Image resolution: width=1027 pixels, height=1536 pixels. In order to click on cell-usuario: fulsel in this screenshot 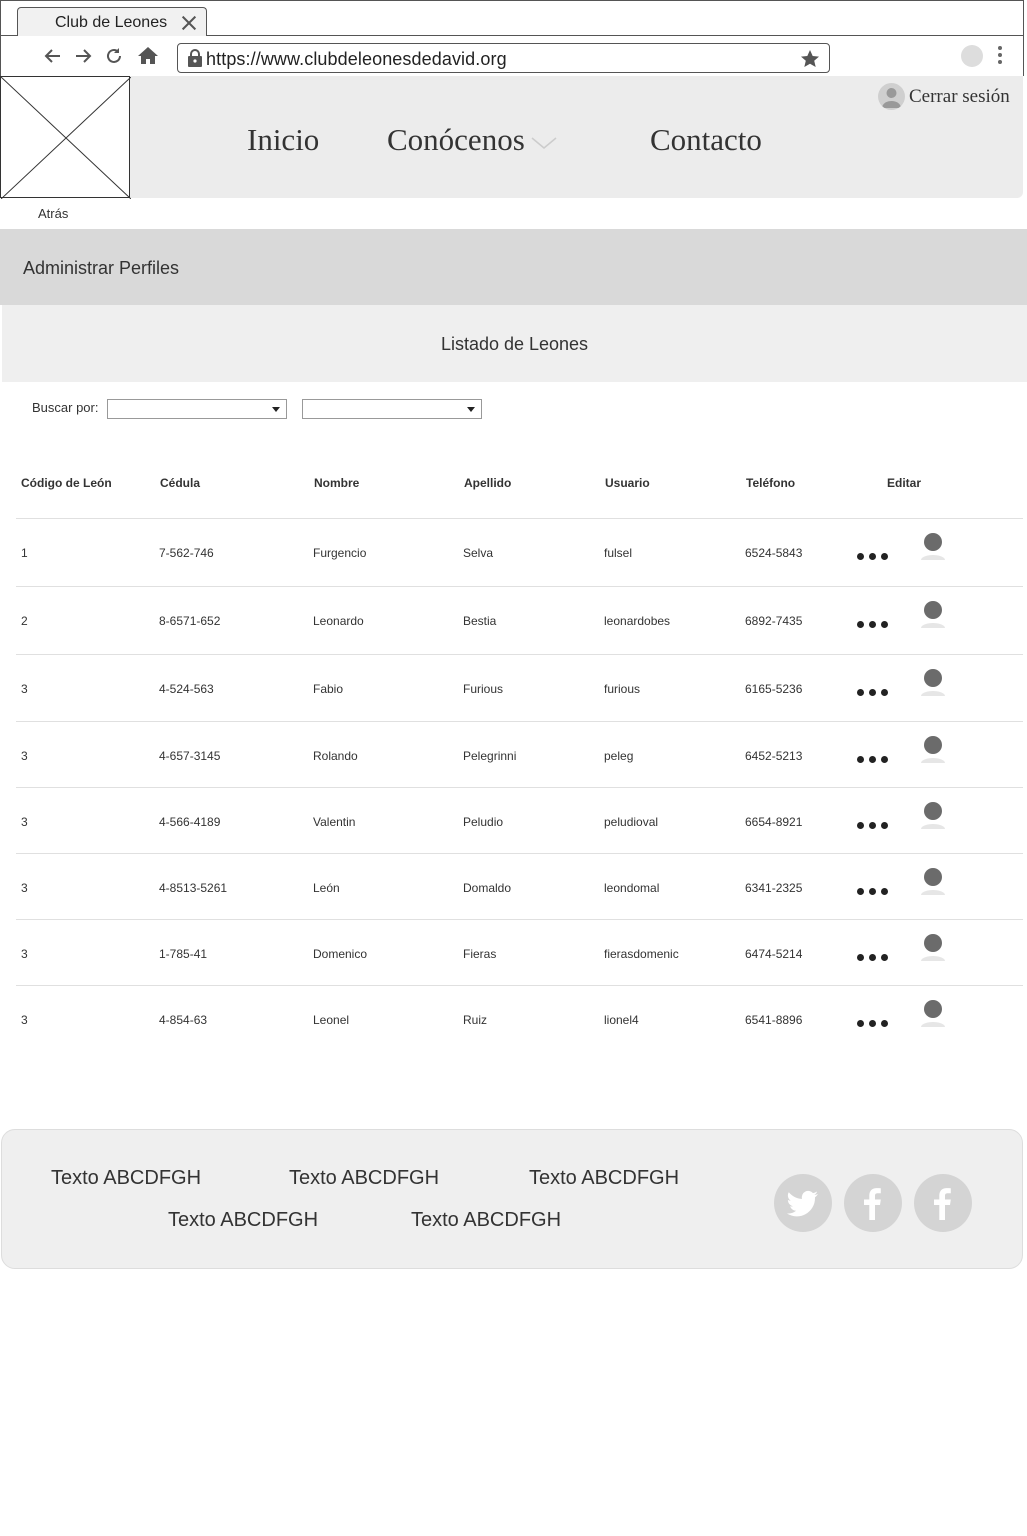, I will do `click(618, 553)`.